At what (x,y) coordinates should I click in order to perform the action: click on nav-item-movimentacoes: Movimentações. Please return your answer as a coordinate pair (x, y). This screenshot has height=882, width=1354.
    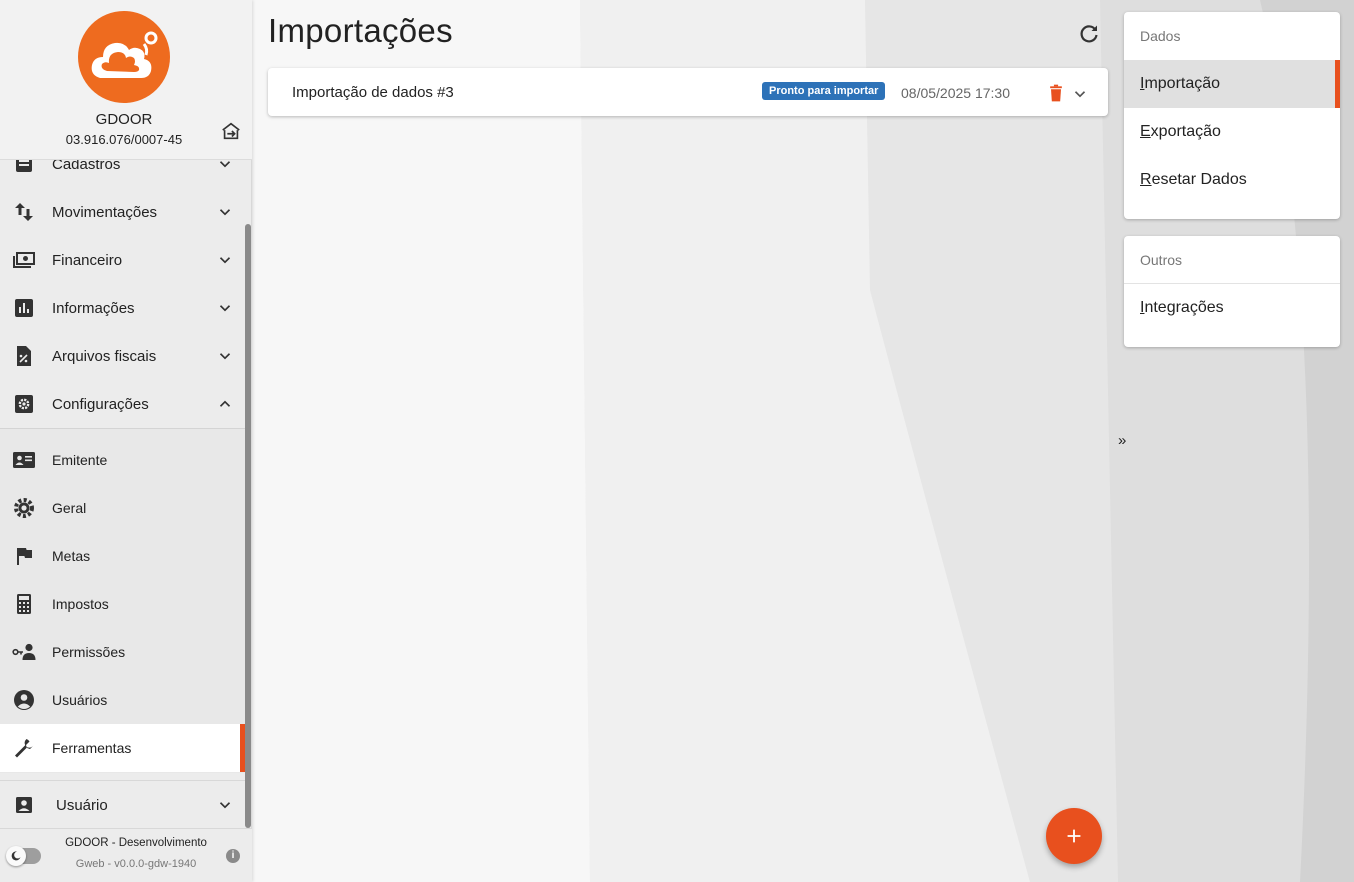
    Looking at the image, I should click on (122, 212).